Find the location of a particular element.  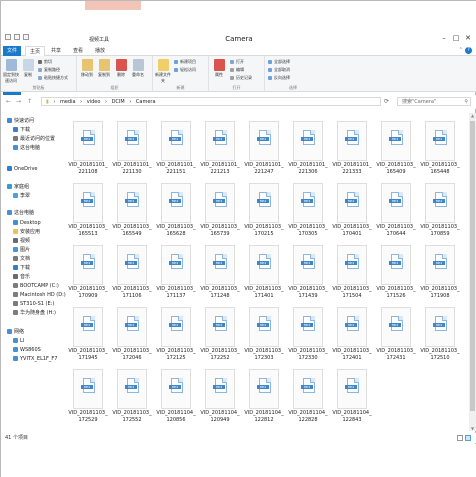

paste-shortcut-button: 粘贴快捷方式 is located at coordinates (53, 78).